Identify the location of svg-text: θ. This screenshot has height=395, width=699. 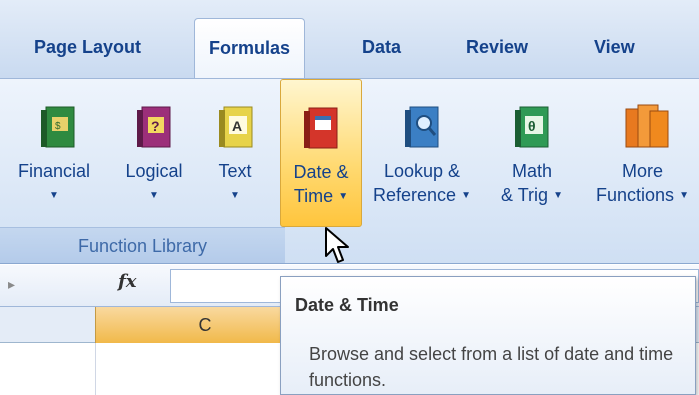
(532, 126).